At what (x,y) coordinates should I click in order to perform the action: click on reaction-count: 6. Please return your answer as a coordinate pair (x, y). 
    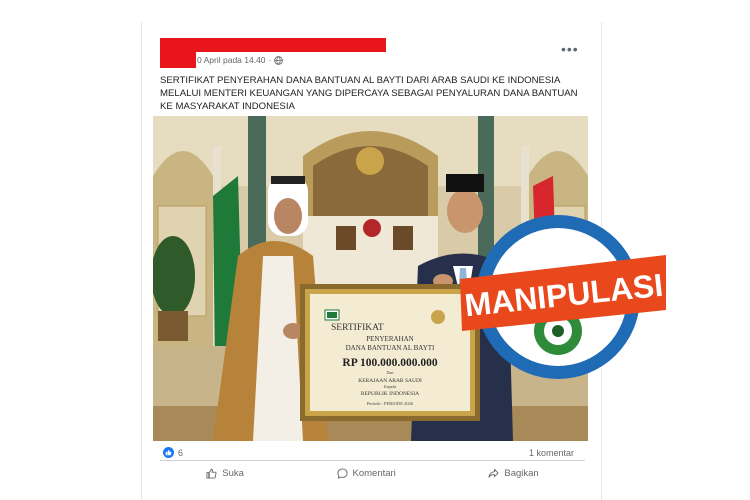
    Looking at the image, I should click on (181, 452).